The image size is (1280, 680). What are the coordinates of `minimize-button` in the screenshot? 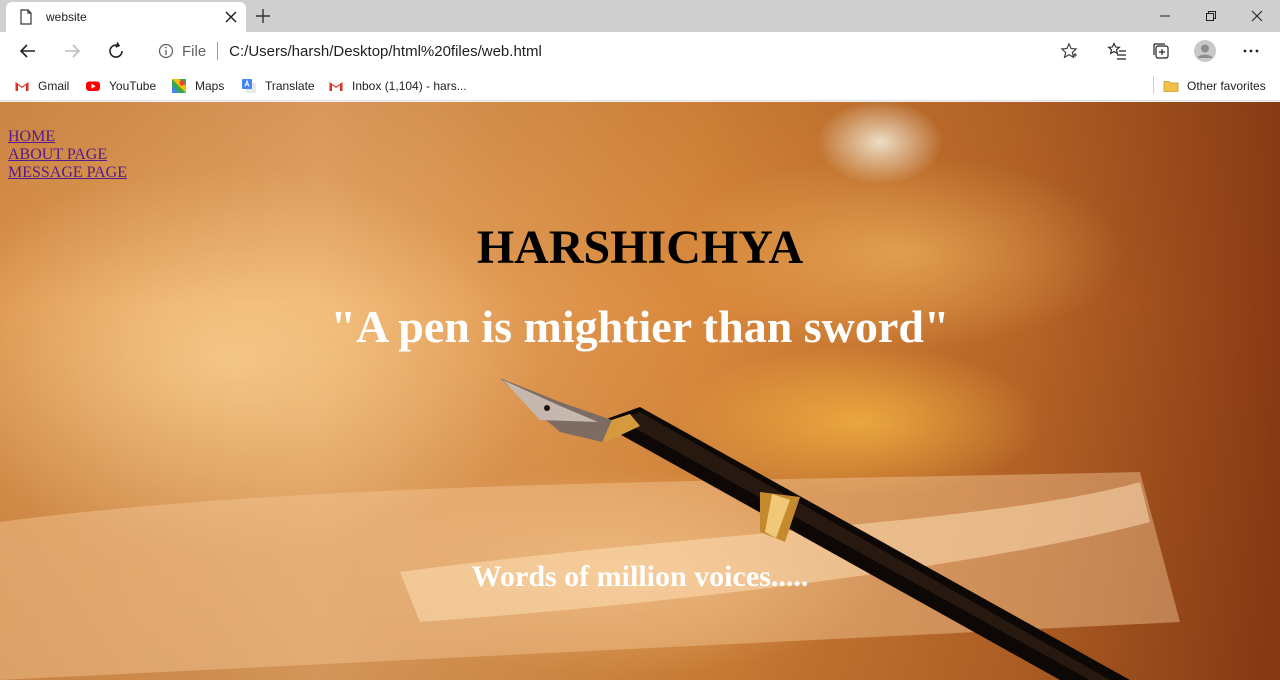 It's located at (1165, 16).